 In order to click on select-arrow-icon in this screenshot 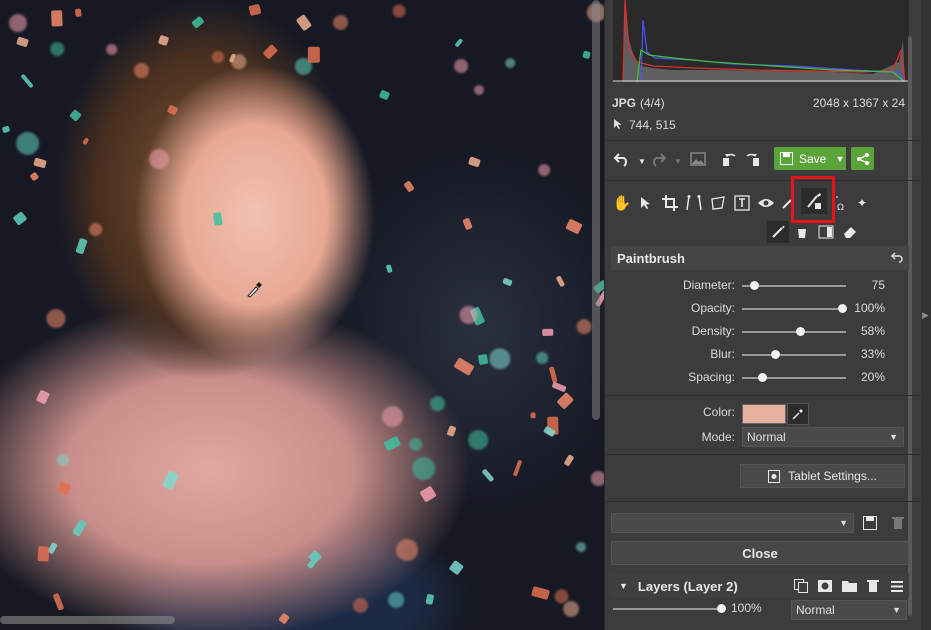, I will do `click(646, 203)`.